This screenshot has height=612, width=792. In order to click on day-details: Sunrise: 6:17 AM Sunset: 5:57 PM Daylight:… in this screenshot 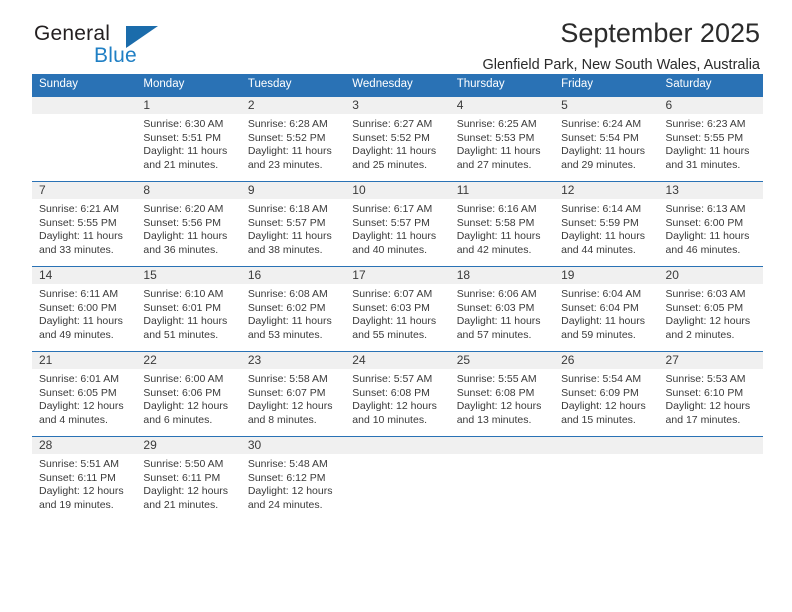, I will do `click(397, 228)`.